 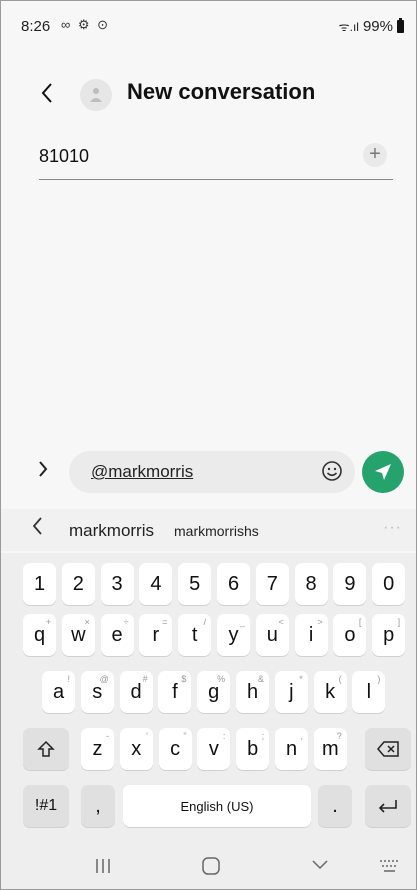 I want to click on keyboard-row-1: q + w × e ÷ r = t / y _ u < i > o[p], so click(x=208, y=636).